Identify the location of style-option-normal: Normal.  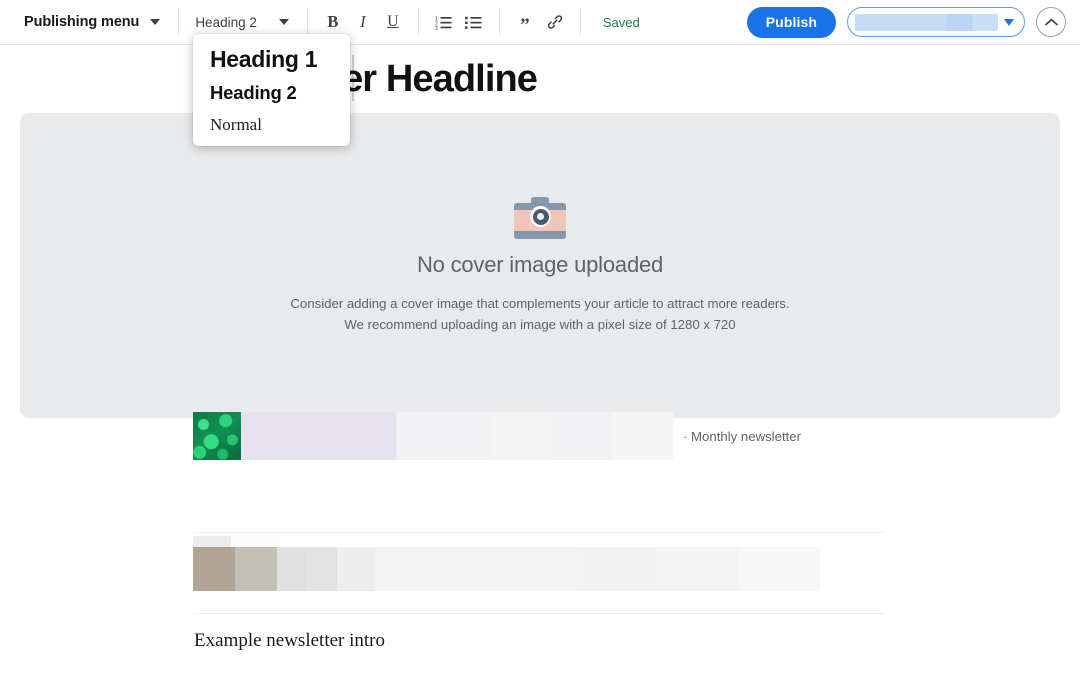
(271, 125).